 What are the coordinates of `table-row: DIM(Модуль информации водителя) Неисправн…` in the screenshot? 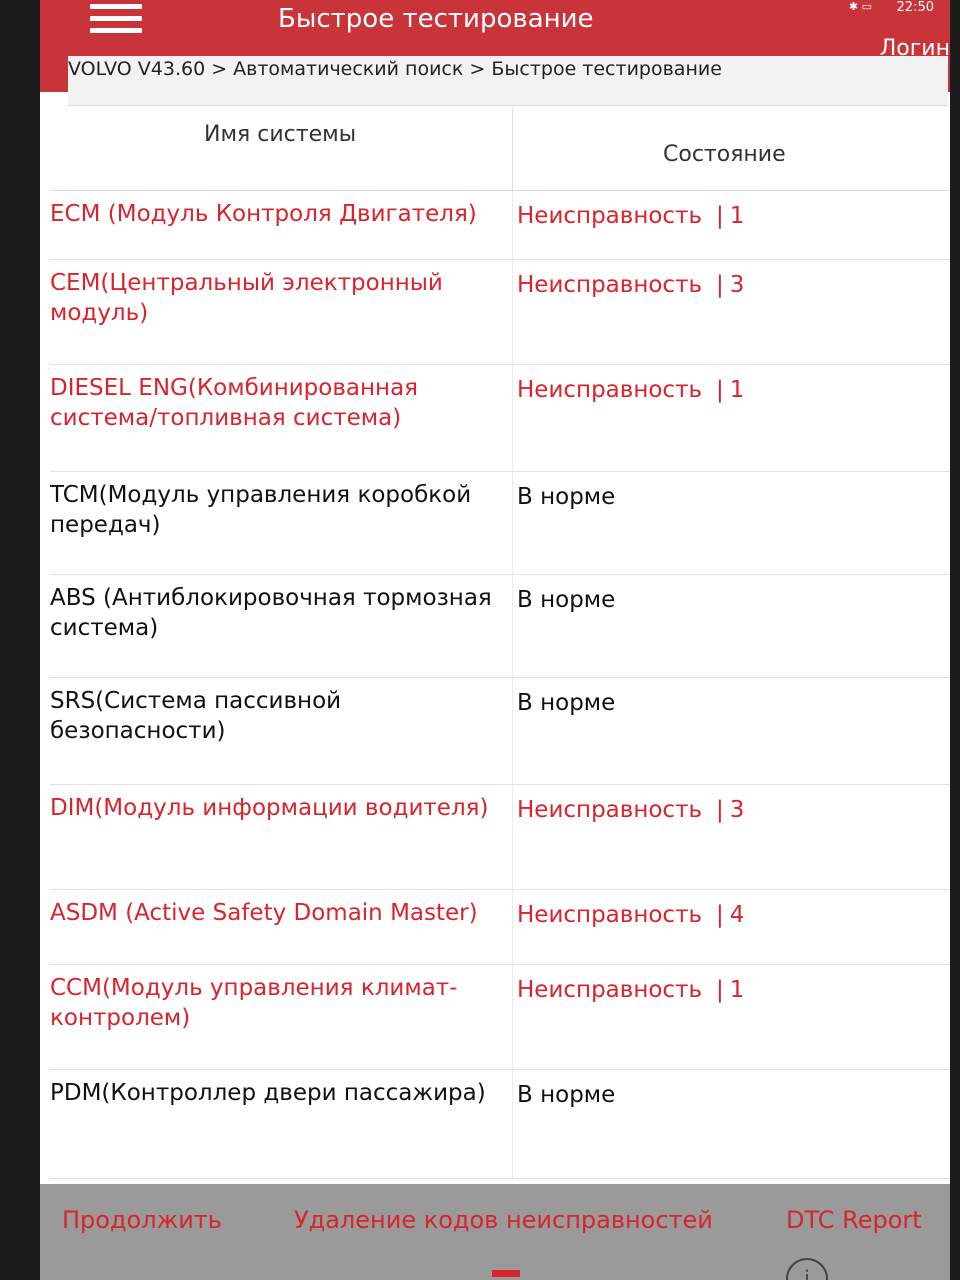 It's located at (500, 837).